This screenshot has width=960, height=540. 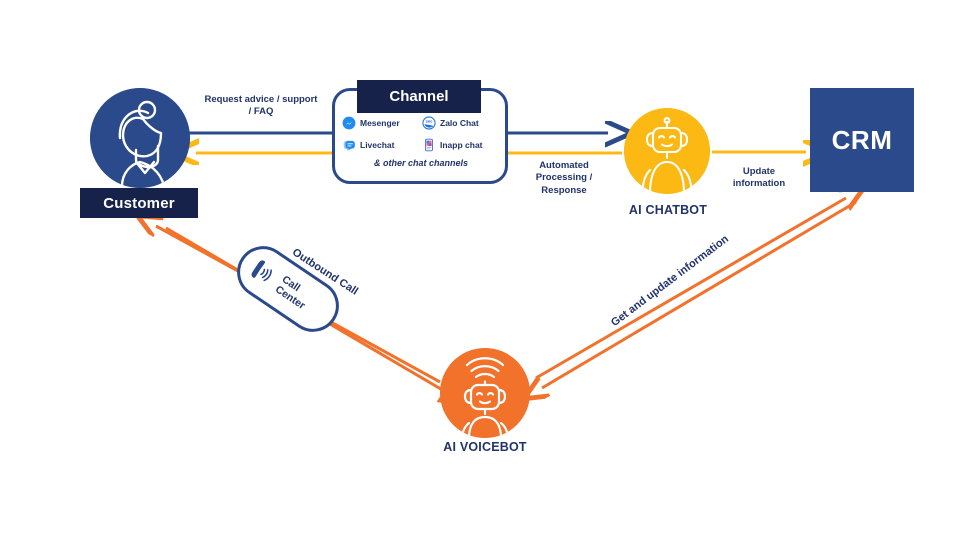 I want to click on phone-ringing-icon, so click(x=261, y=271).